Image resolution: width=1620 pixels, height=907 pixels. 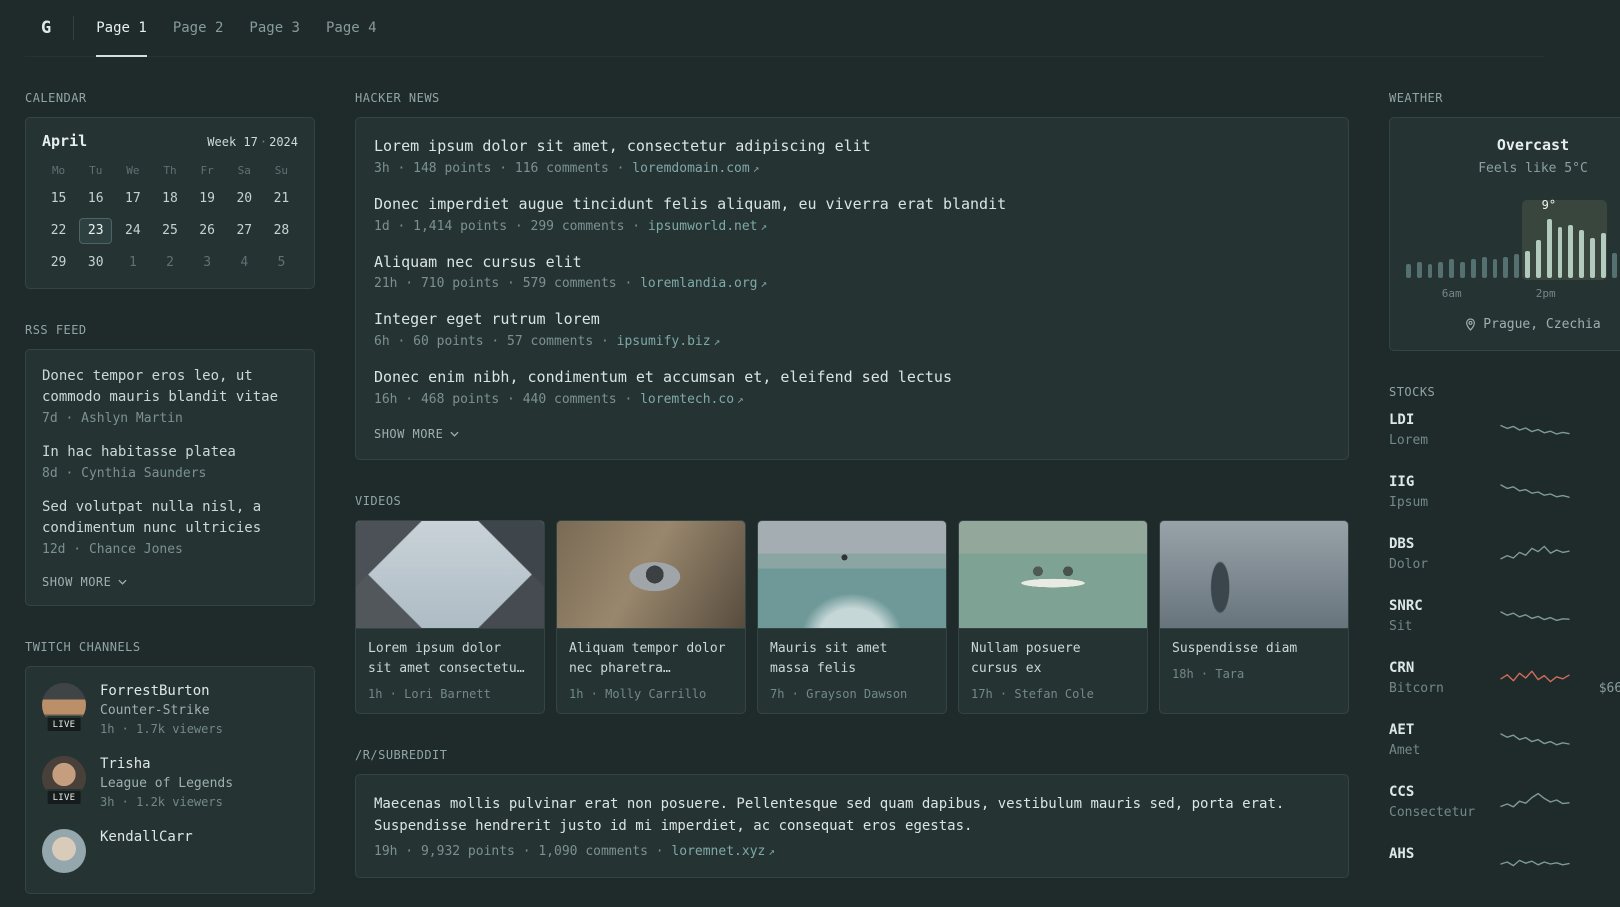 What do you see at coordinates (207, 199) in the screenshot?
I see `calendar-day: 19` at bounding box center [207, 199].